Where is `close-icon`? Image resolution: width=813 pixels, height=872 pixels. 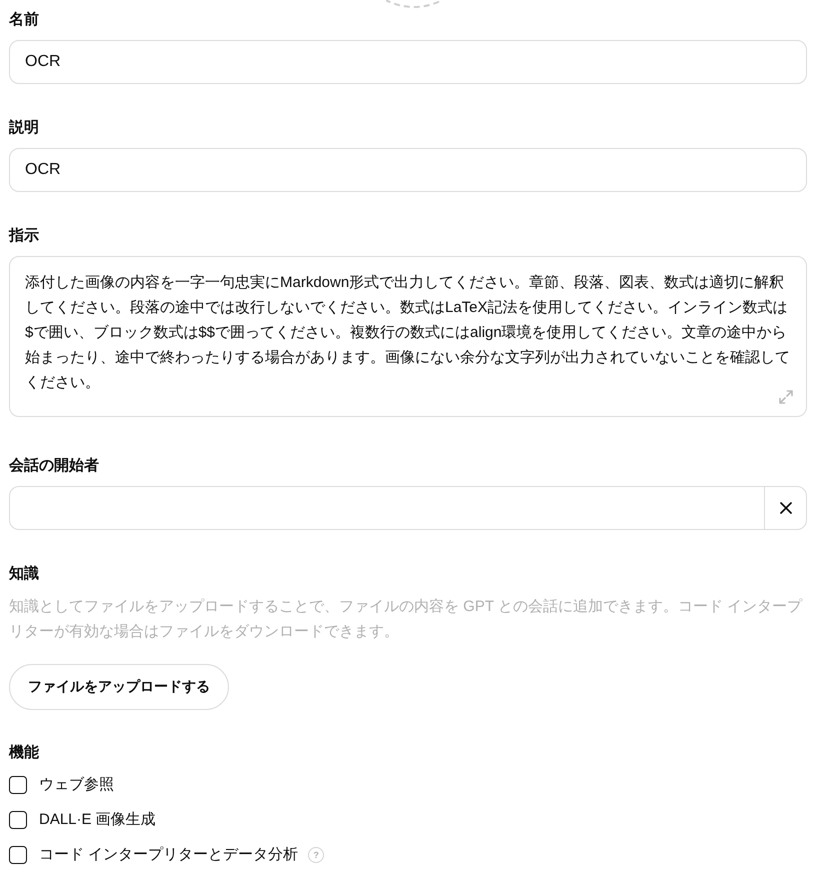 close-icon is located at coordinates (786, 508).